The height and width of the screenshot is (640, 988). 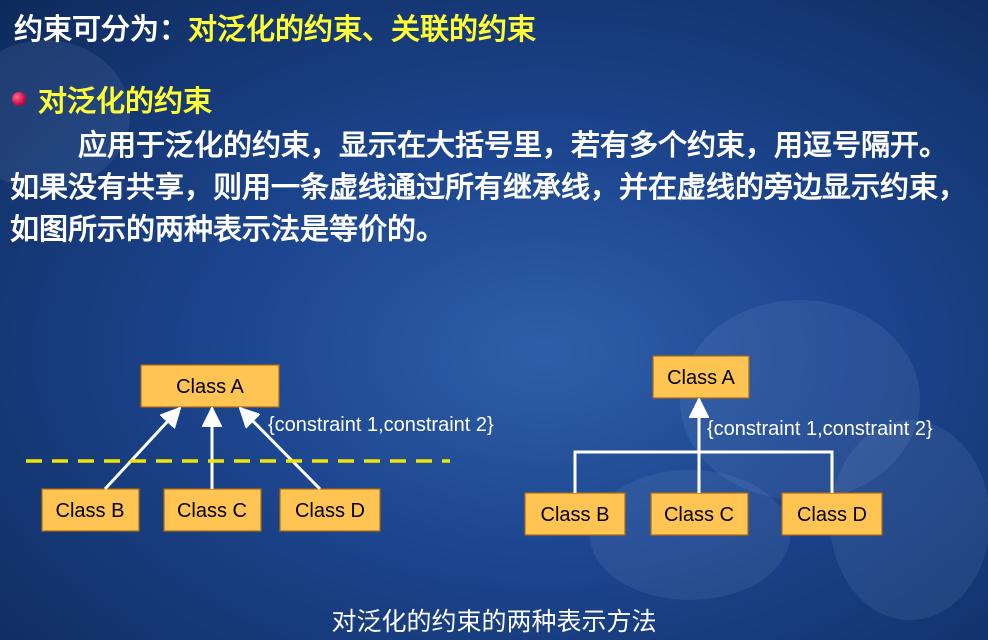 I want to click on left-class-c-label: Class C, so click(x=212, y=511).